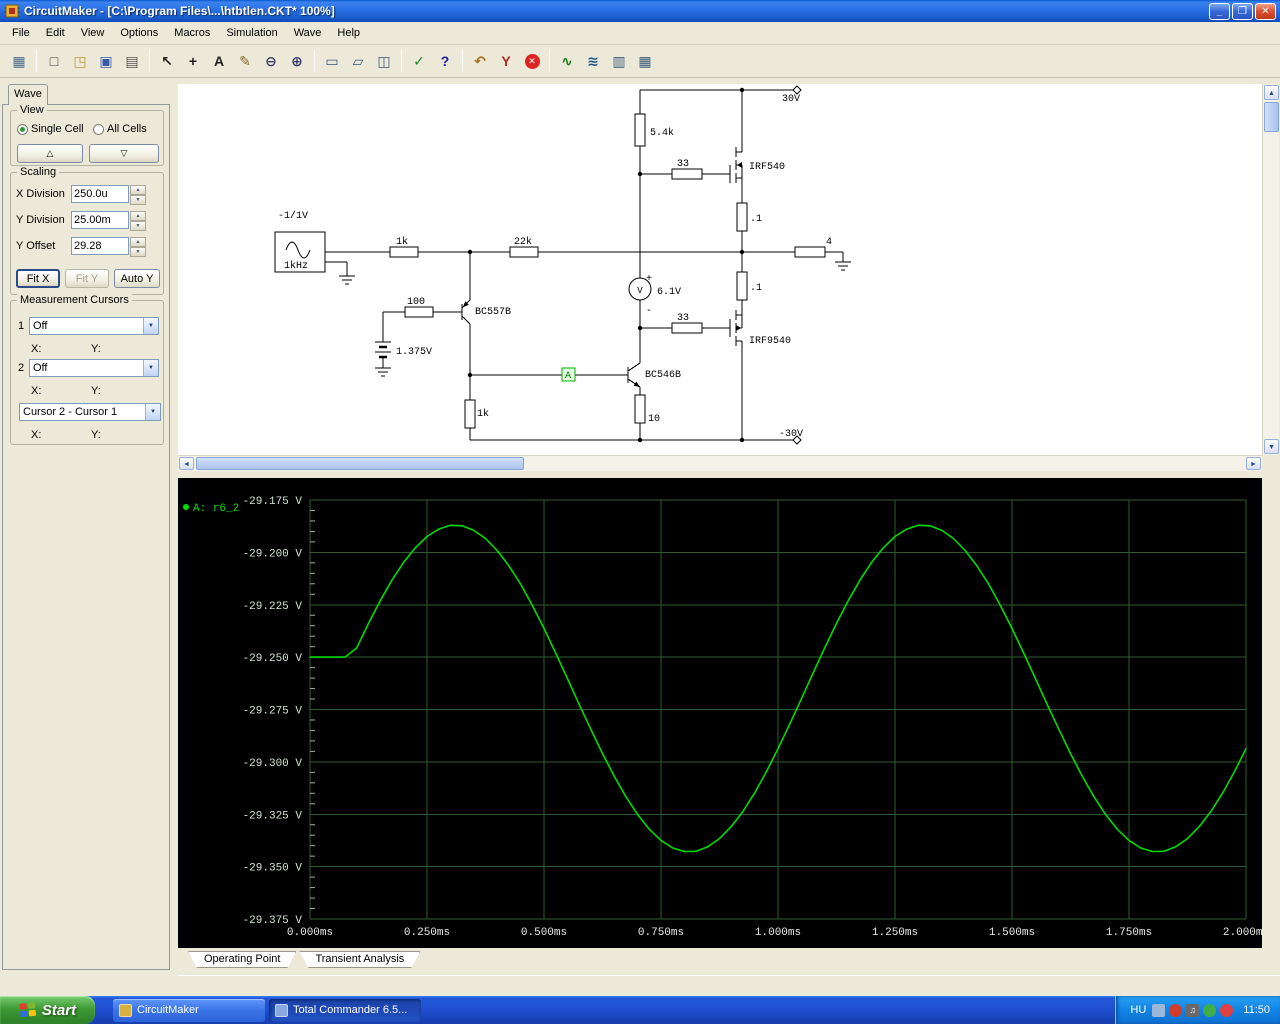  What do you see at coordinates (219, 61) in the screenshot?
I see `text-tool-button: A` at bounding box center [219, 61].